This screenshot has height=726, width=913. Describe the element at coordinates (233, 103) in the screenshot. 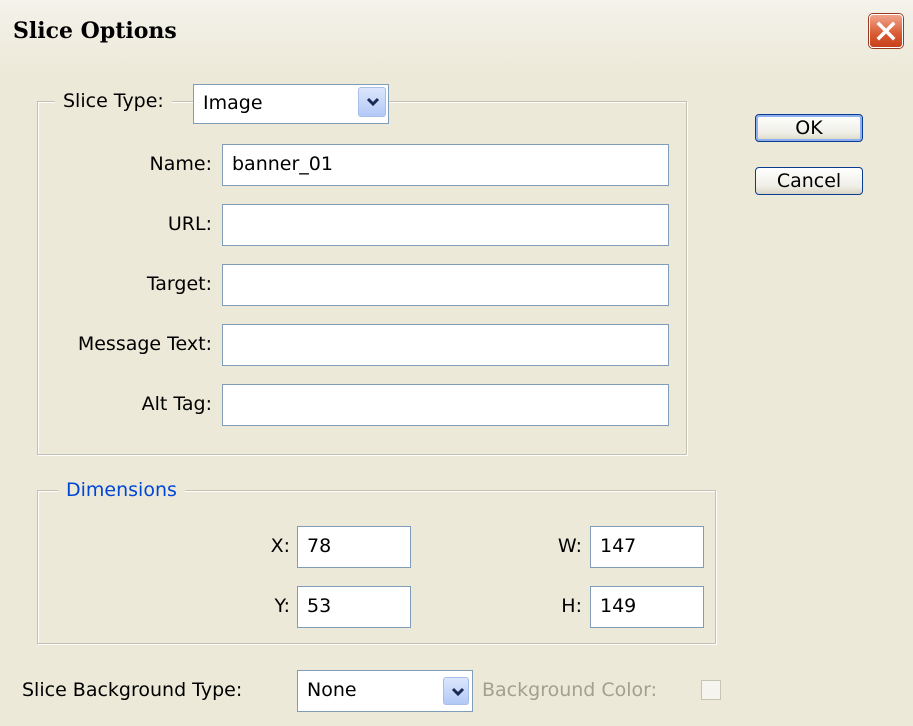

I see `slice-type-value: Image` at that location.